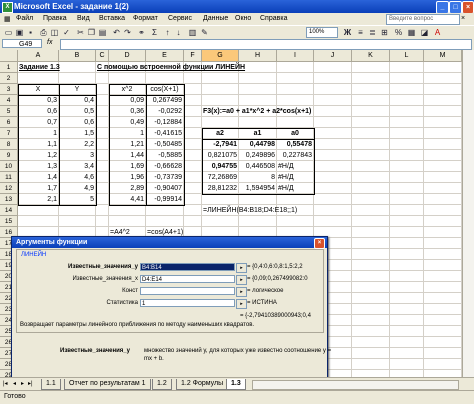  What do you see at coordinates (169, 243) in the screenshot?
I see `dialog-title-bar: Аргументы функции ×` at bounding box center [169, 243].